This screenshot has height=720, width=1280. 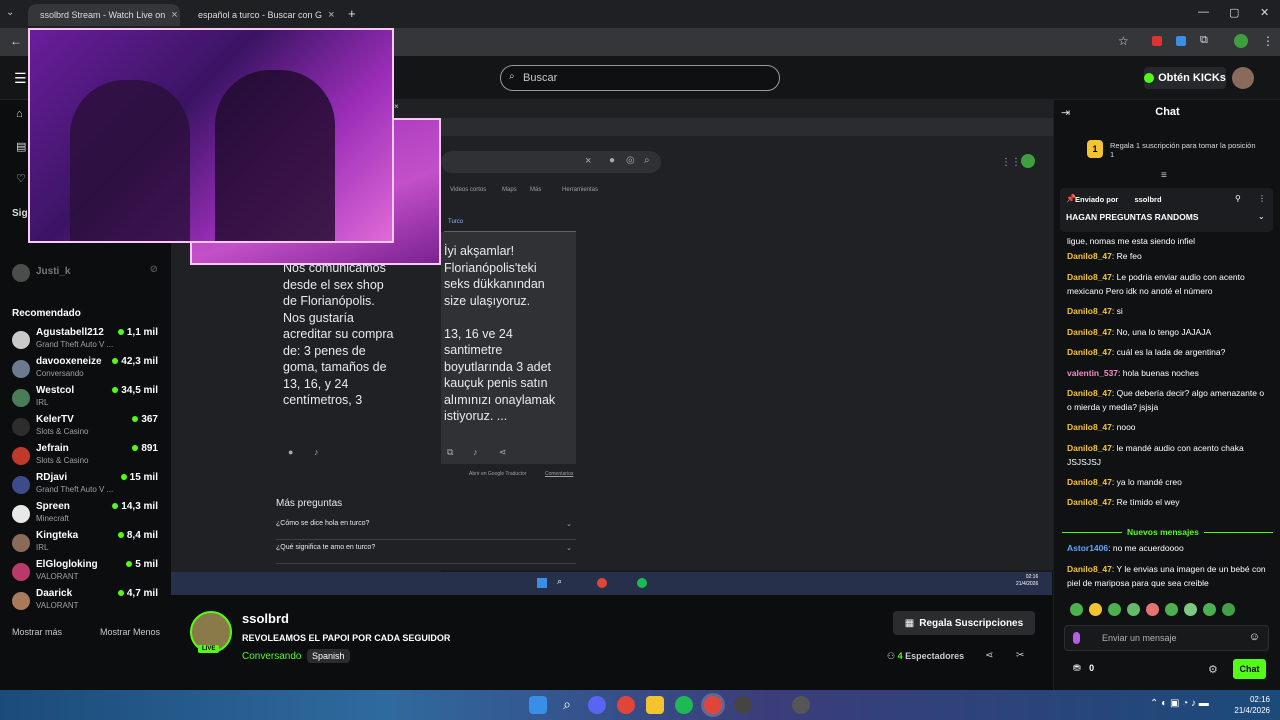 I want to click on sidebar-channel-item: Daarick VALORANT 4,7 mil, so click(x=85, y=602).